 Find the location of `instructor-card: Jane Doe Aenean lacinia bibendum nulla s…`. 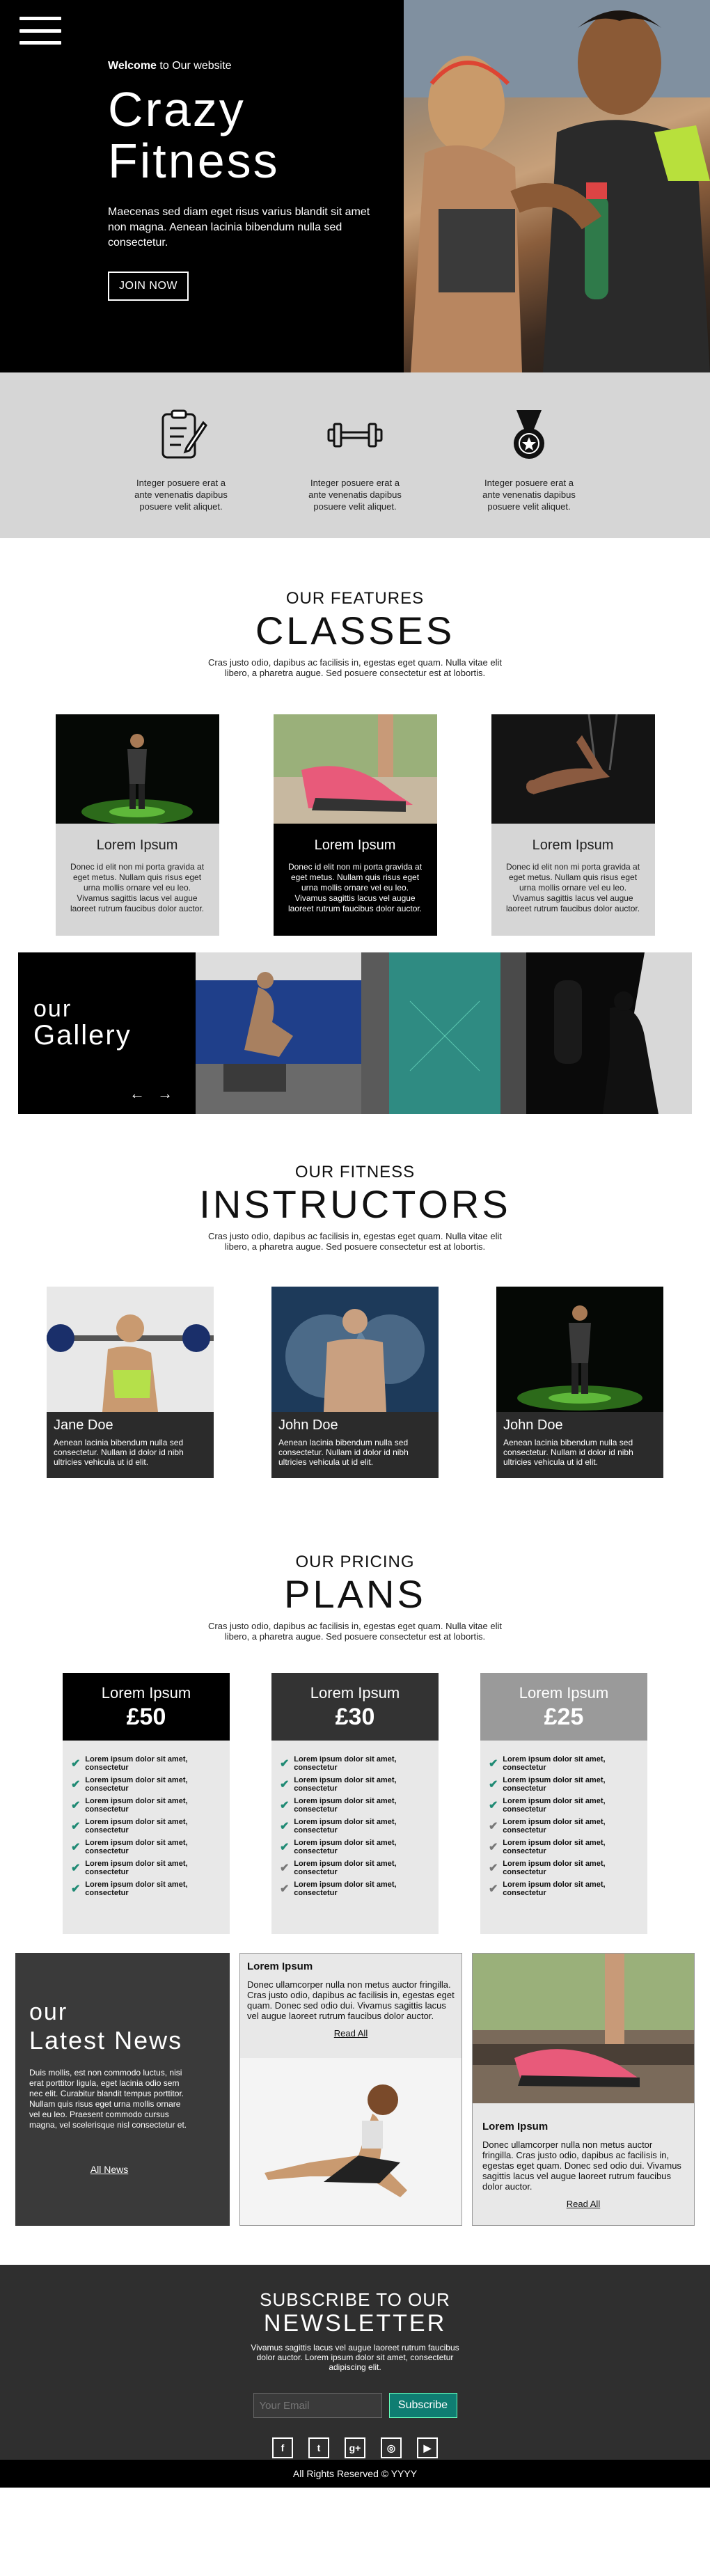

instructor-card: Jane Doe Aenean lacinia bibendum nulla s… is located at coordinates (130, 1382).